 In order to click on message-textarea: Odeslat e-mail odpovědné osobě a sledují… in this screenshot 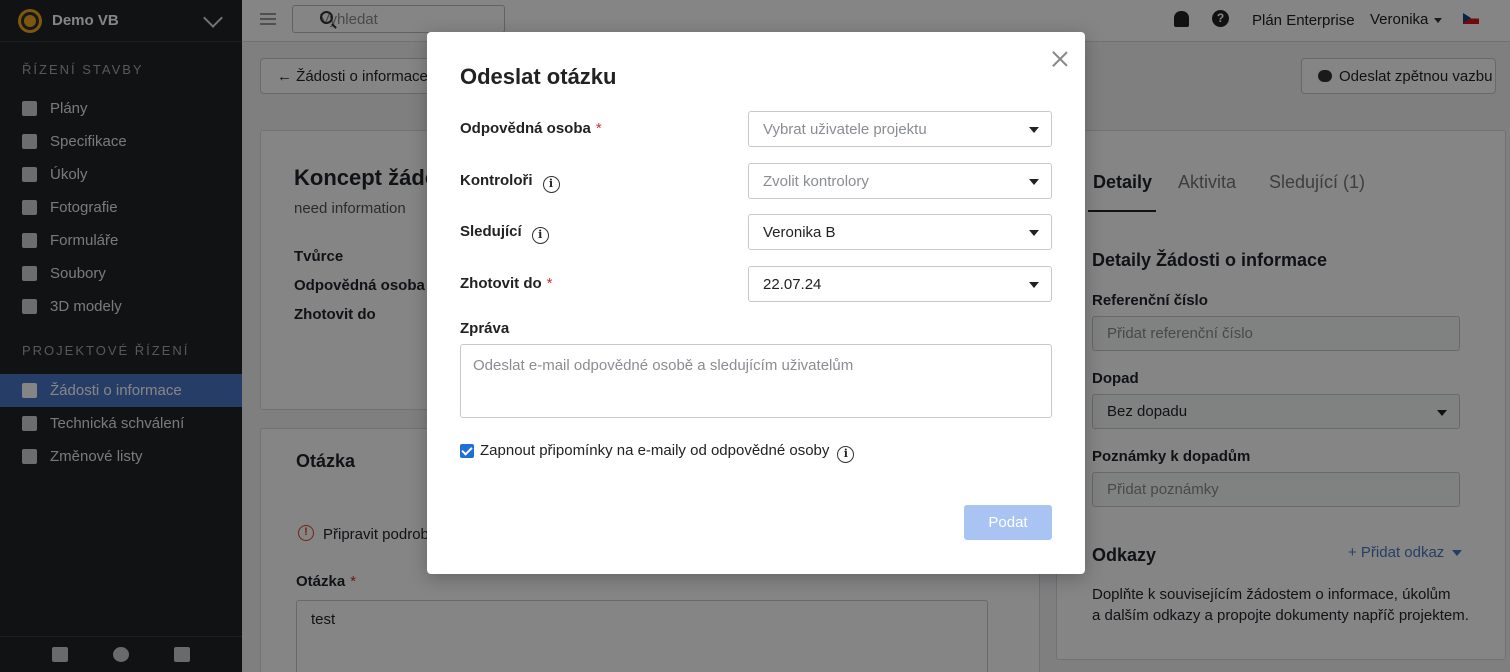, I will do `click(756, 381)`.